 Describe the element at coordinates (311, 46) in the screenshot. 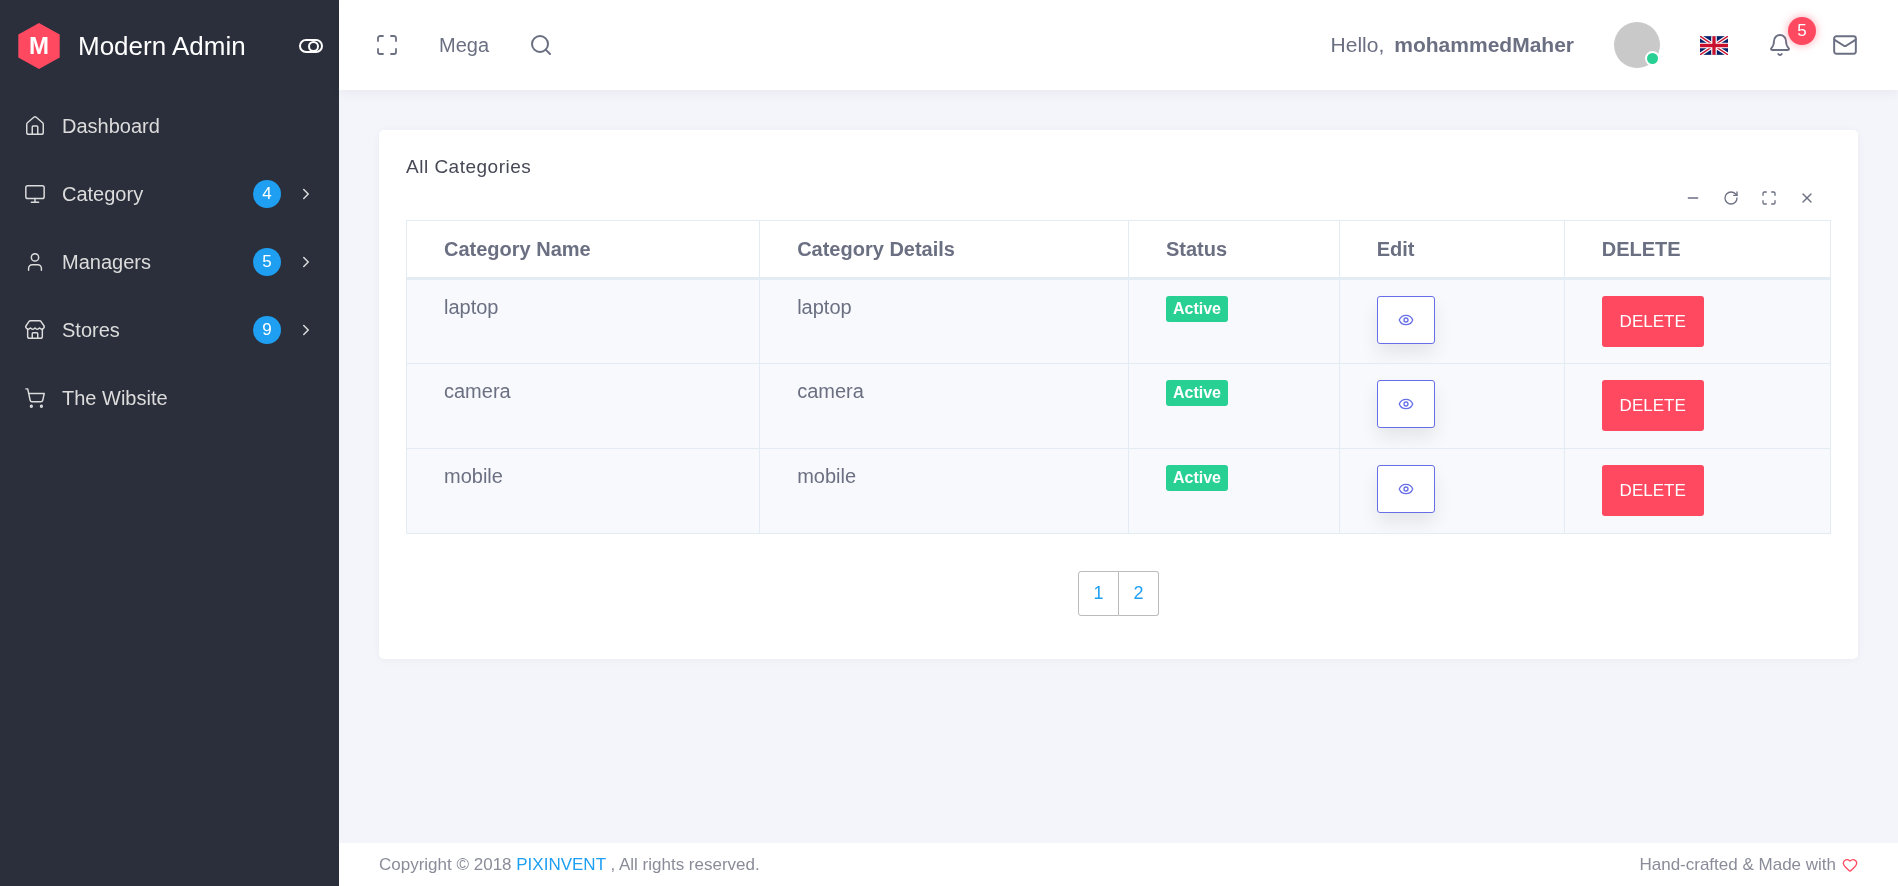

I see `toggle-icon` at that location.